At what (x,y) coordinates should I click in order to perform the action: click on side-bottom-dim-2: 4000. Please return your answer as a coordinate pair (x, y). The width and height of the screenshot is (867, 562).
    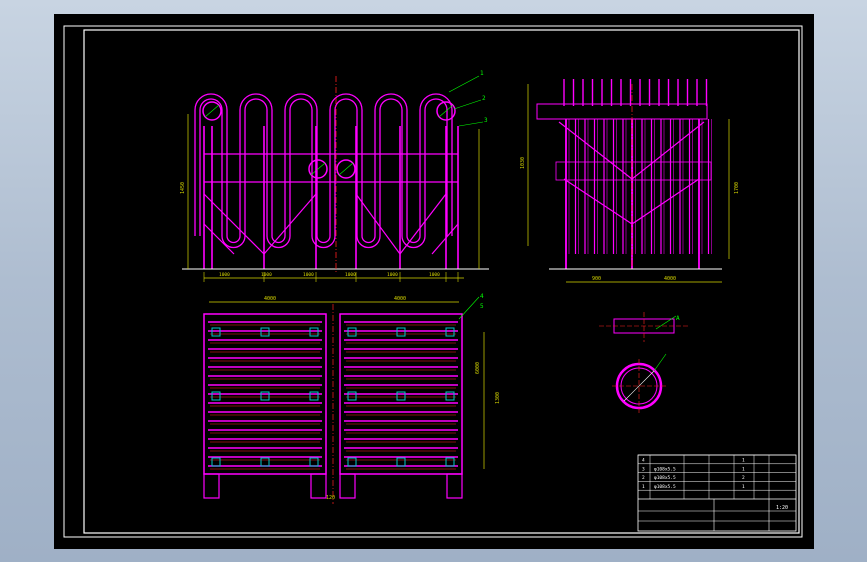
    Looking at the image, I should click on (670, 279).